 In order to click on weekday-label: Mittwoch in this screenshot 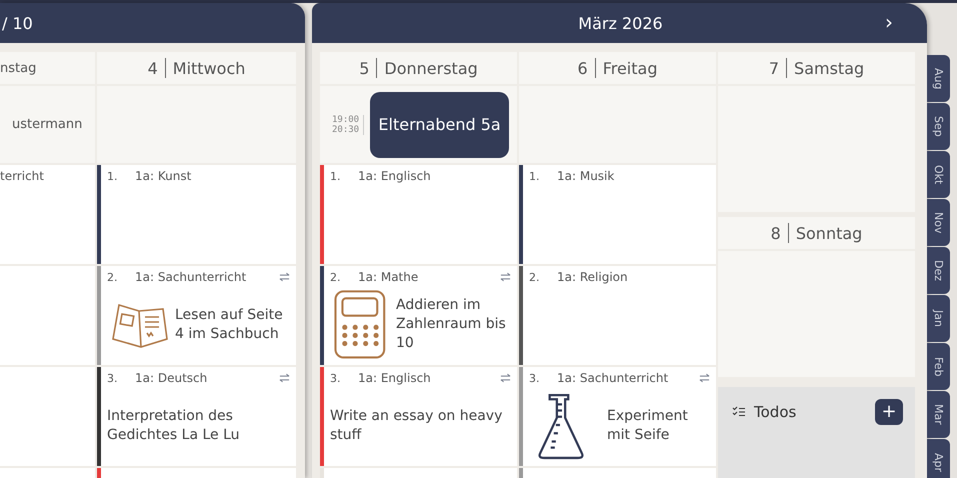, I will do `click(209, 68)`.